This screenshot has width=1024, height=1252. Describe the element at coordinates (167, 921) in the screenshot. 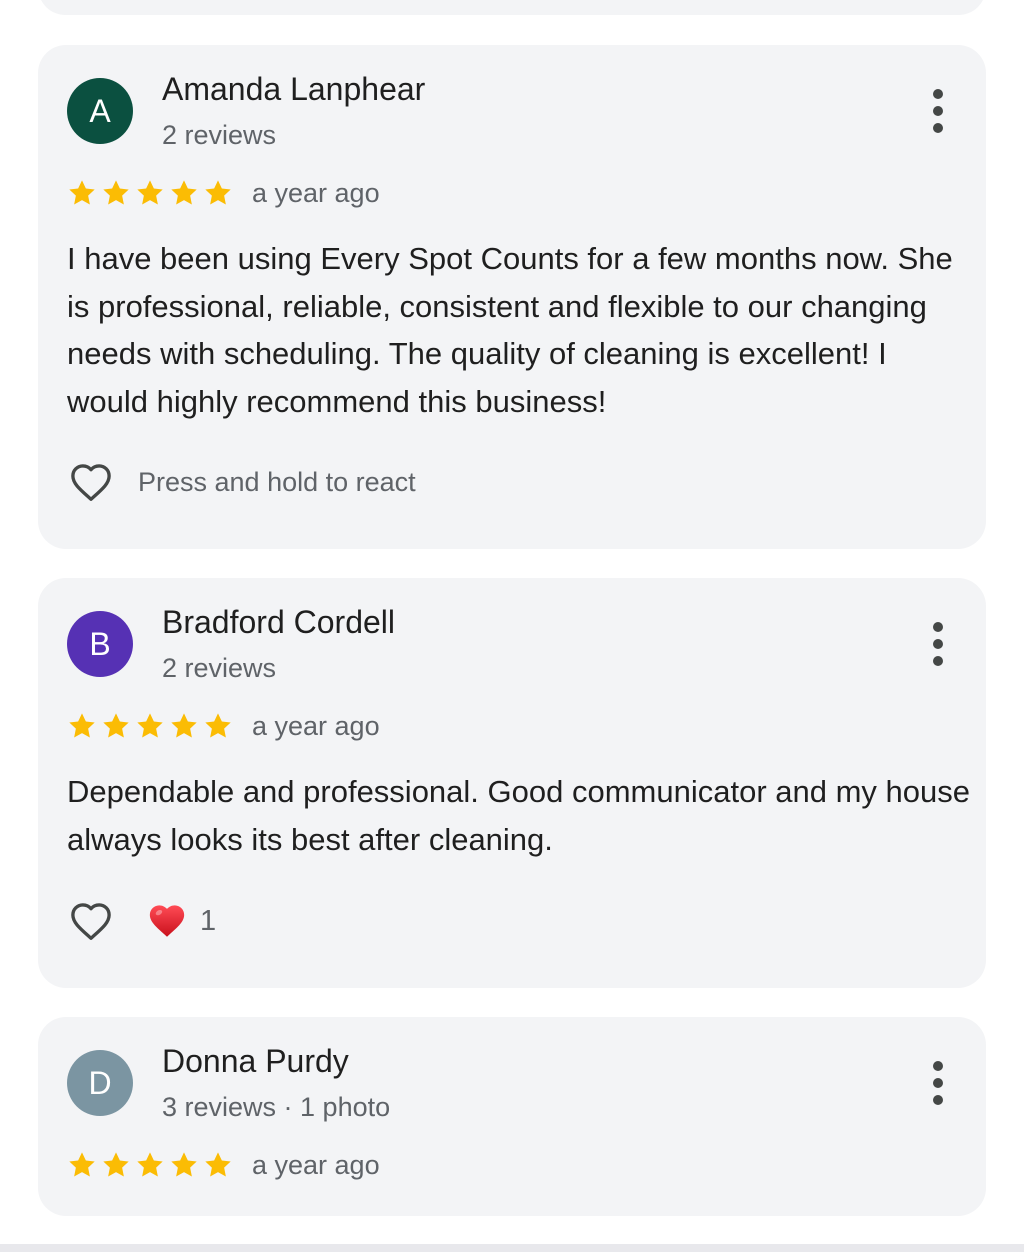

I see `red-heart-icon` at that location.